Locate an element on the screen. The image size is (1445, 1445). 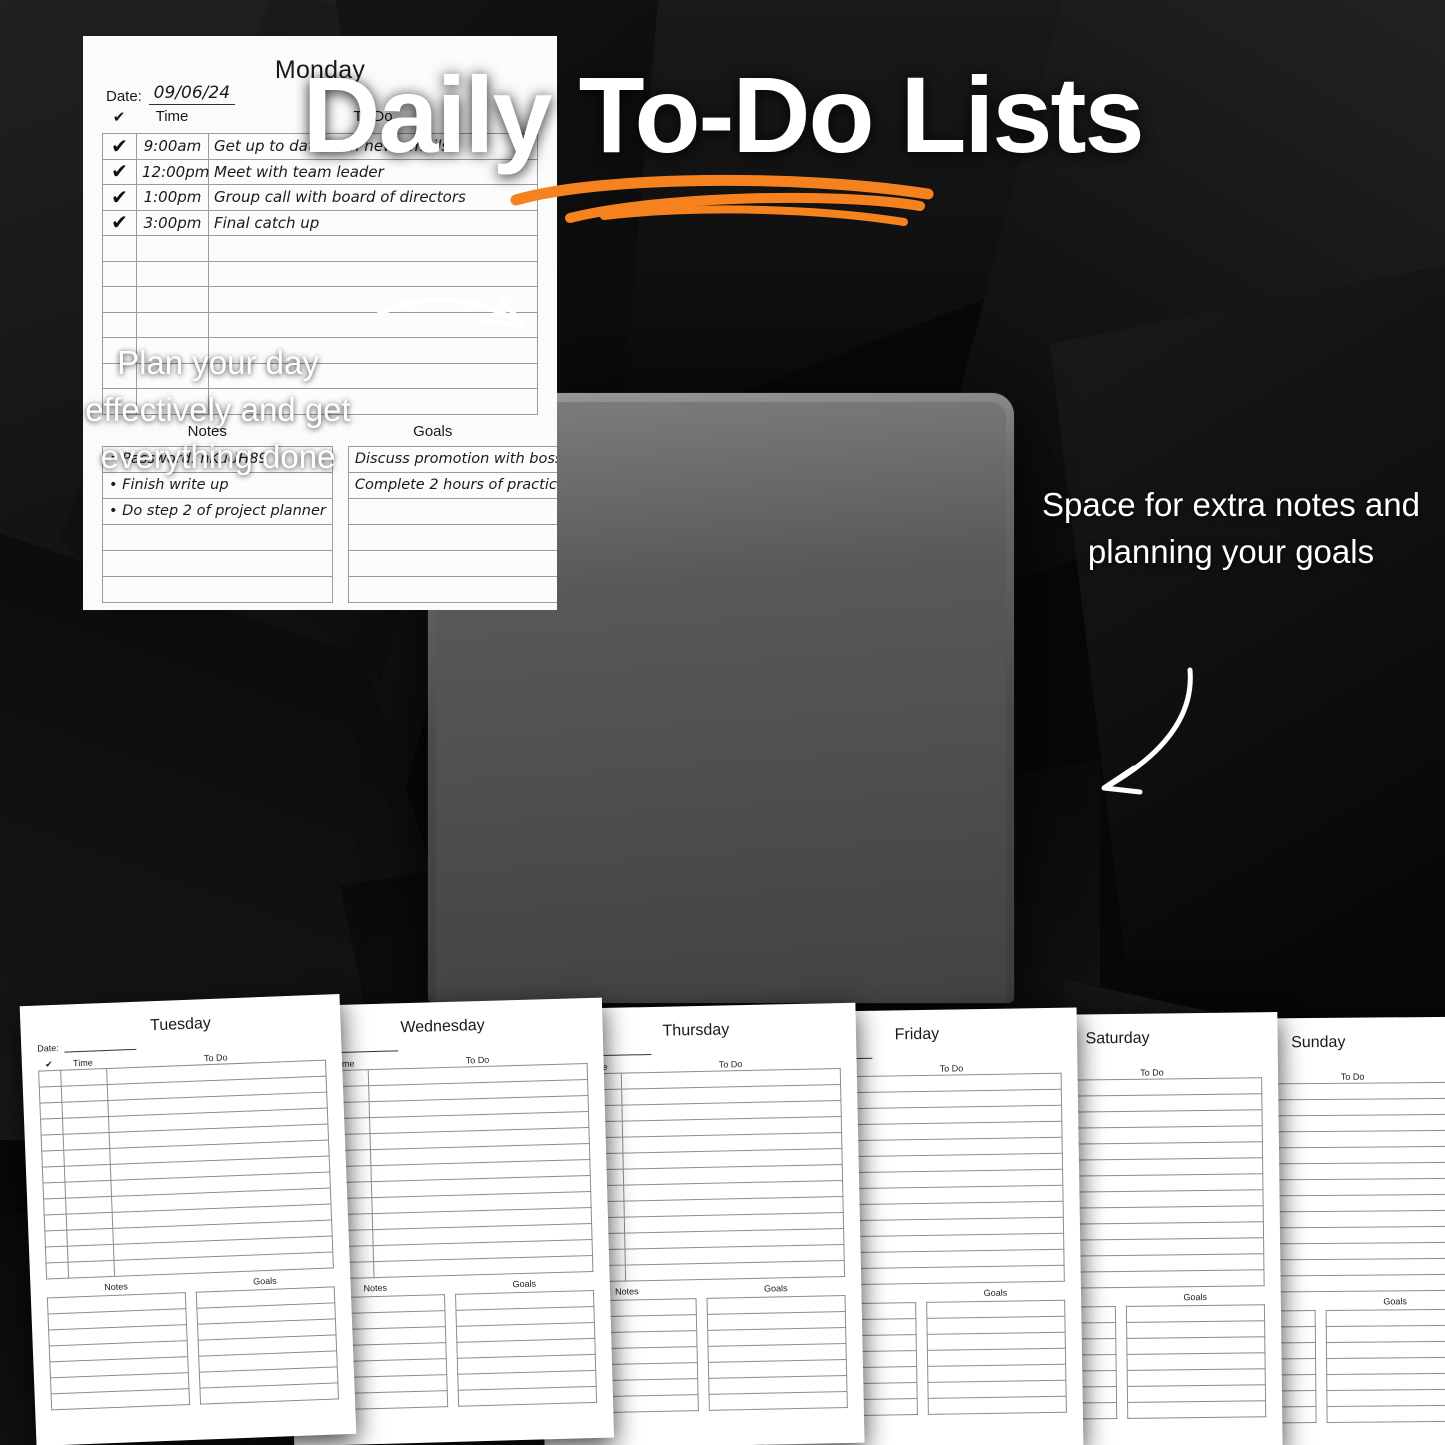
page-title: Daily To-Do Lists is located at coordinates (723, 114).